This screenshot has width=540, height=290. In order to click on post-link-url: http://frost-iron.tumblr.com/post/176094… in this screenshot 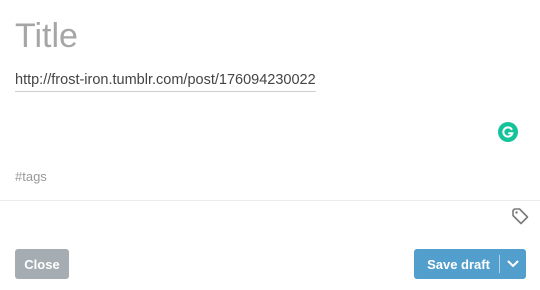, I will do `click(165, 81)`.